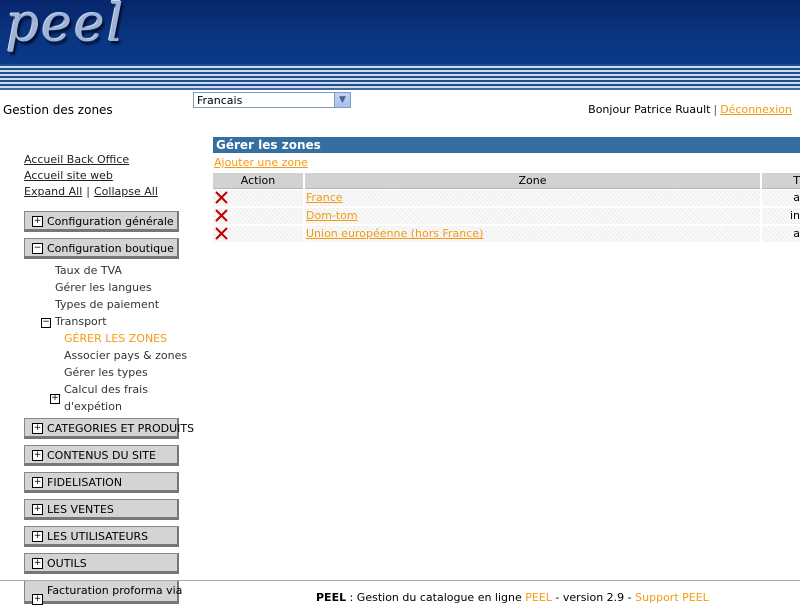 The width and height of the screenshot is (800, 605). What do you see at coordinates (538, 597) in the screenshot?
I see `footer-peel-link: PEEL` at bounding box center [538, 597].